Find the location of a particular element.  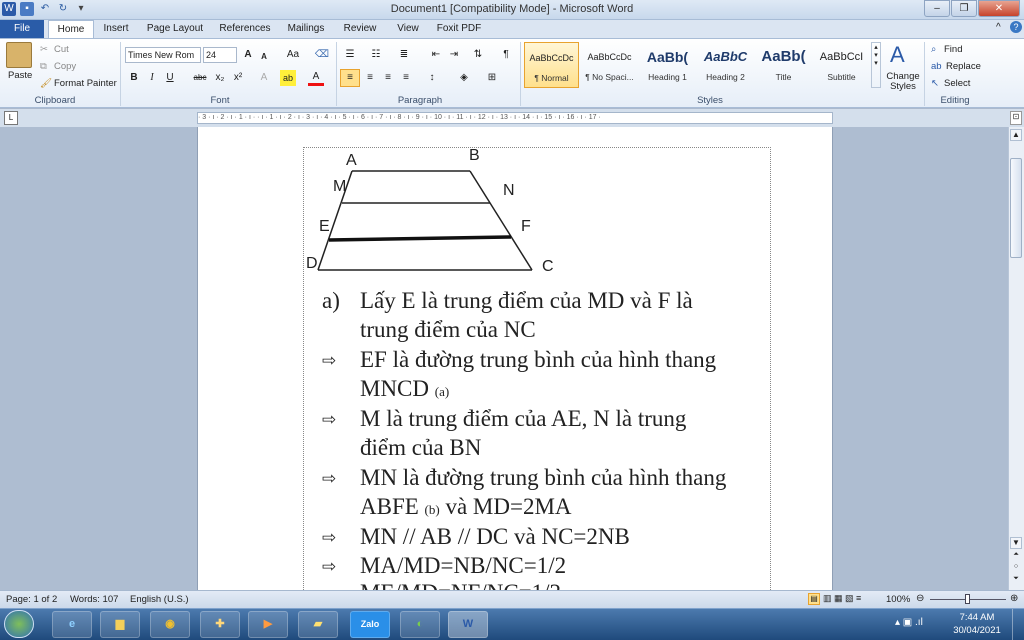

line-text: điểm của BN is located at coordinates (420, 447).